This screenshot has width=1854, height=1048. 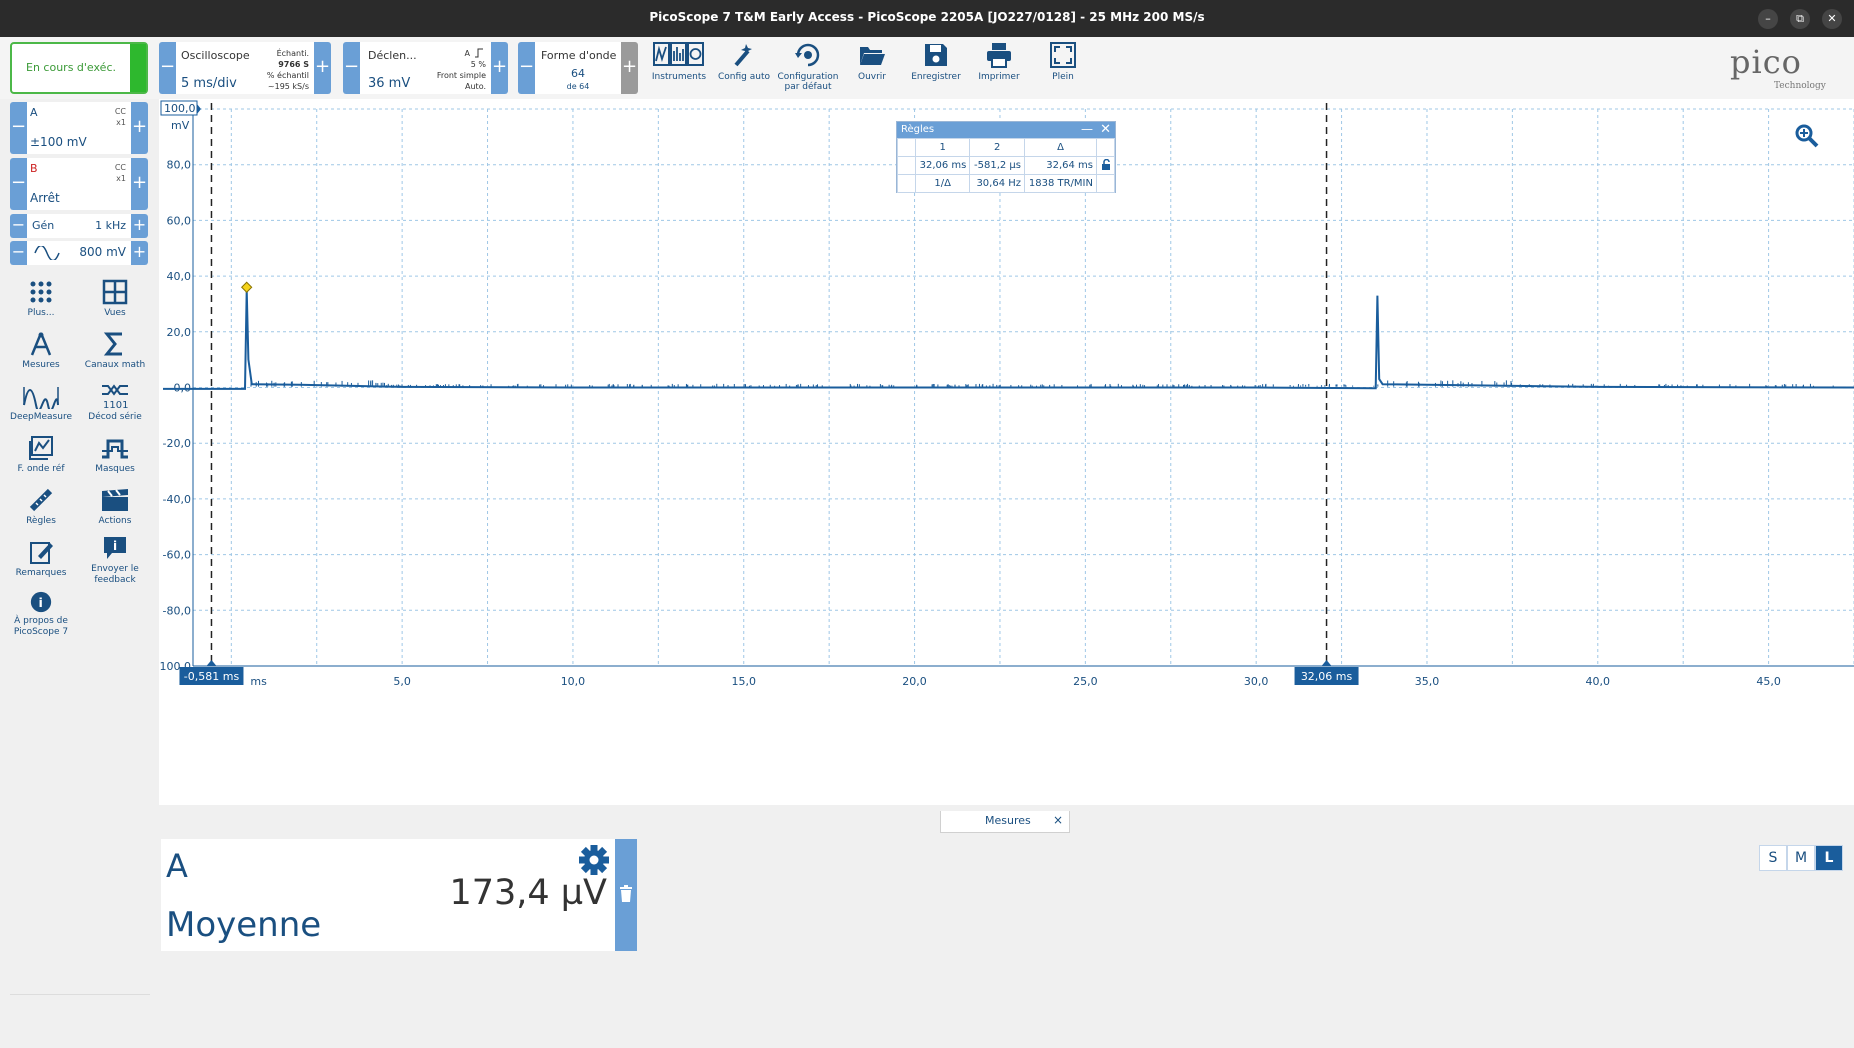 What do you see at coordinates (41, 507) in the screenshot?
I see `rulers-button: Règles` at bounding box center [41, 507].